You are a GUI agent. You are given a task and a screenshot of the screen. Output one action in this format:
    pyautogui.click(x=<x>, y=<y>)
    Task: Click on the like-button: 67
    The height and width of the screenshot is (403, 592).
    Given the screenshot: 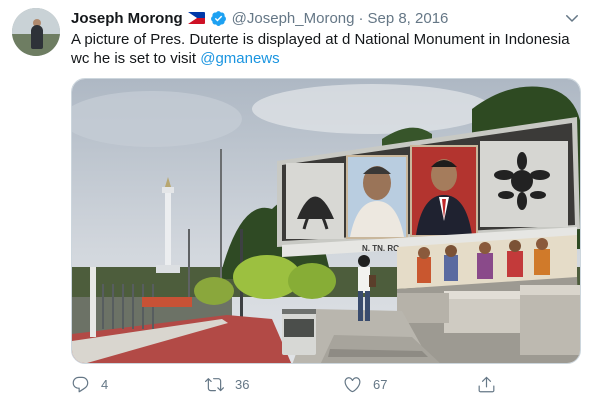 What is the action you would take?
    pyautogui.click(x=365, y=384)
    